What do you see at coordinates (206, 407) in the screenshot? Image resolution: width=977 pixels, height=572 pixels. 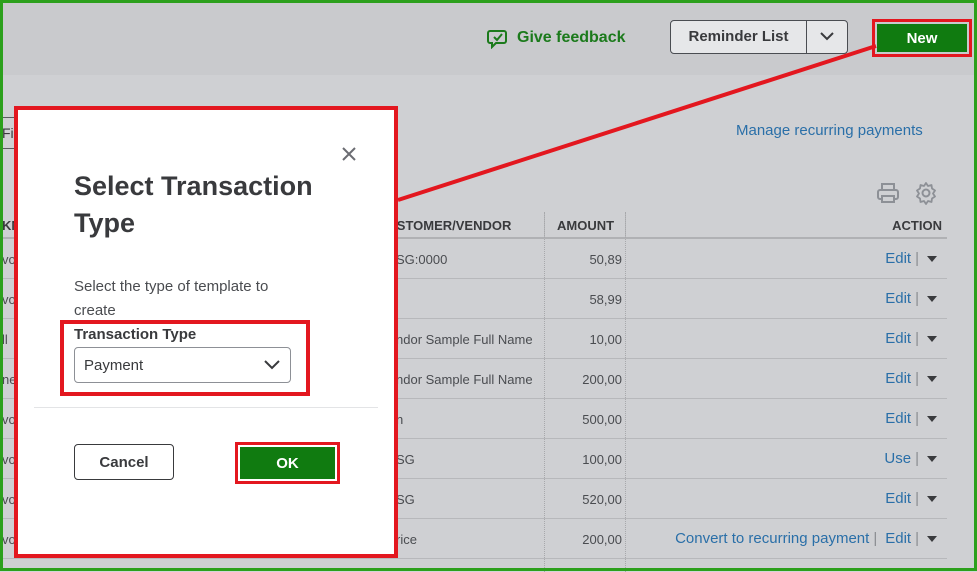 I see `modal-divider` at bounding box center [206, 407].